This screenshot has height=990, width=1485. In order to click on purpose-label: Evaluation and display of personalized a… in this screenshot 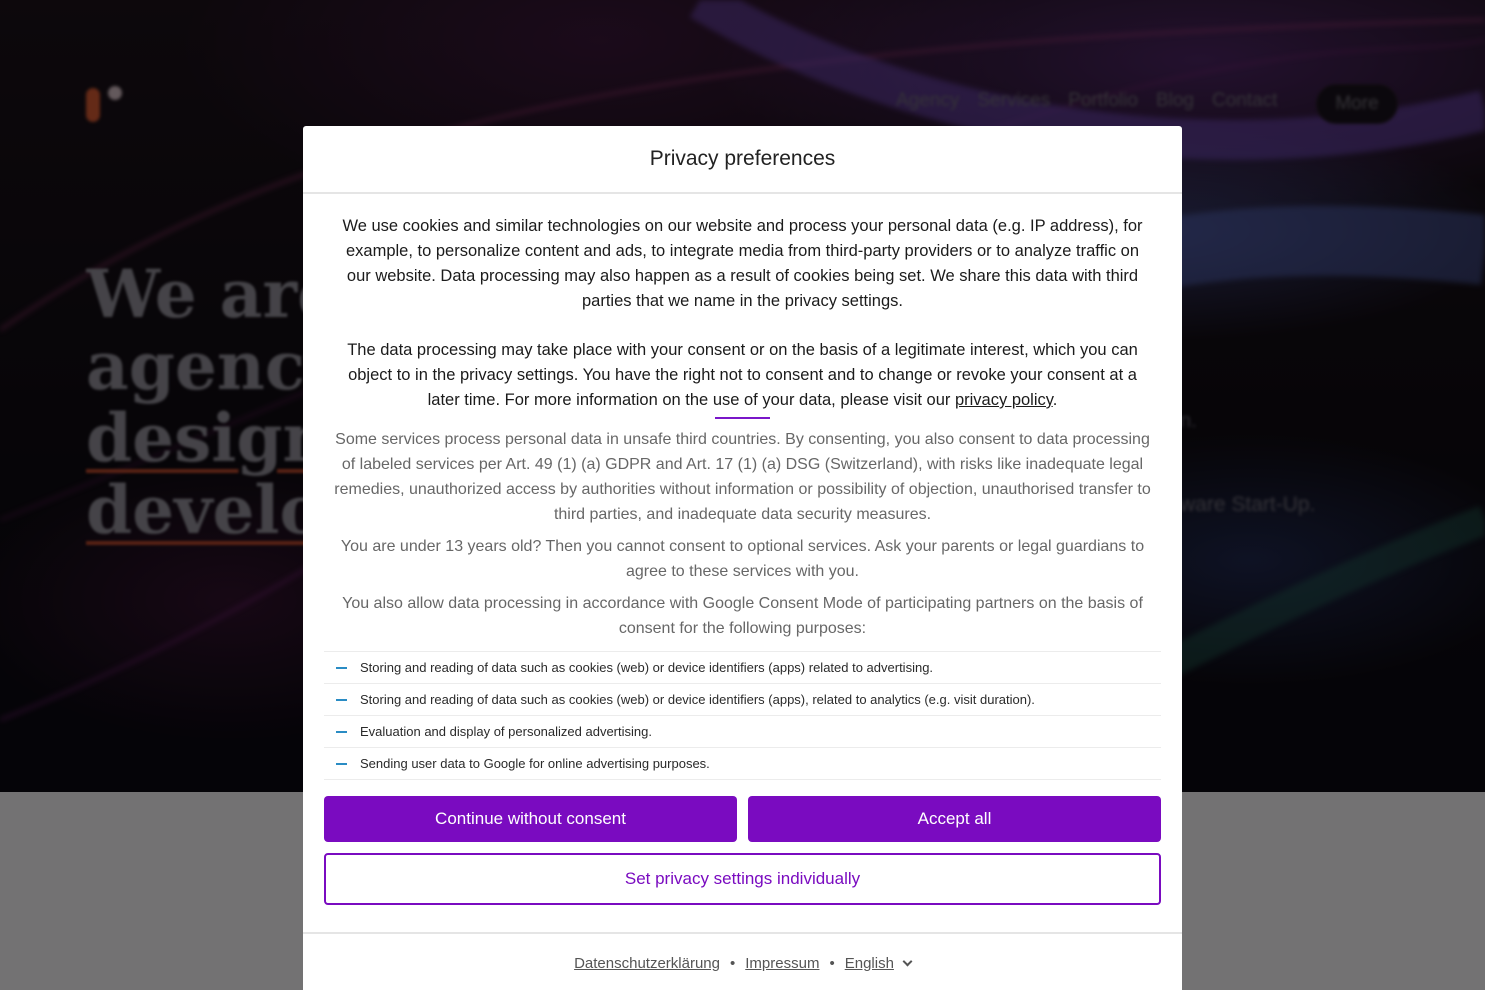, I will do `click(506, 731)`.